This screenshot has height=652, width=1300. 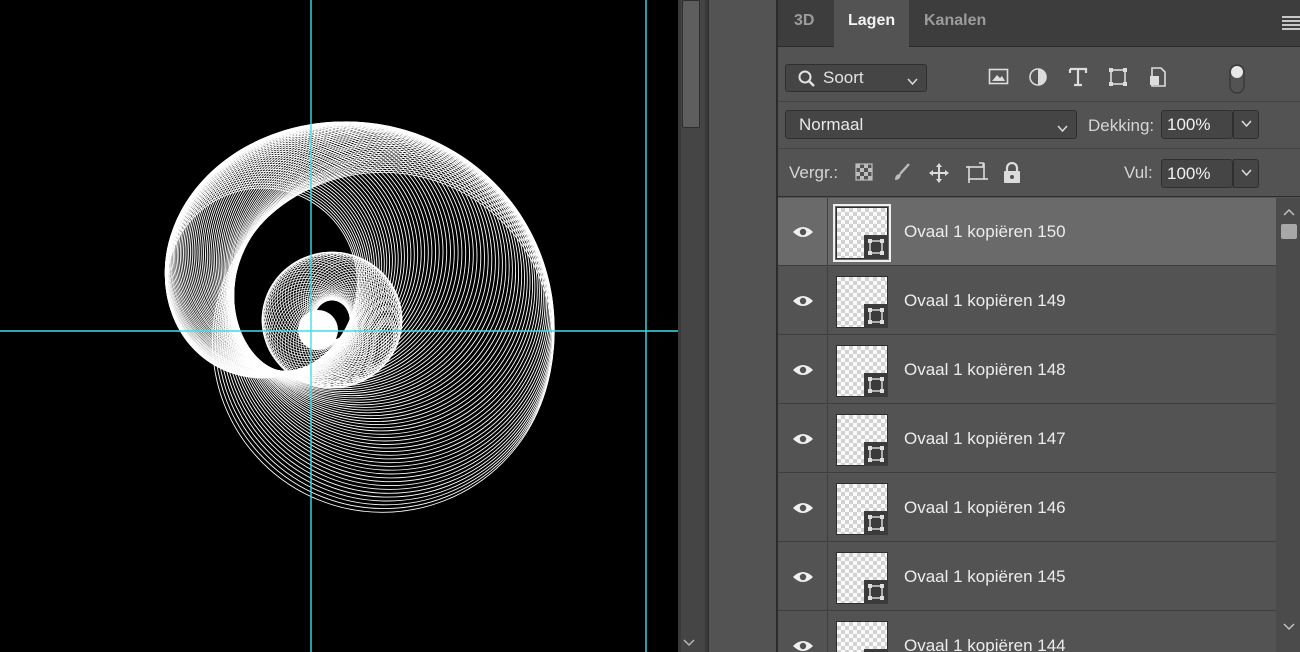 What do you see at coordinates (831, 124) in the screenshot?
I see `blend-mode-value: Normaal` at bounding box center [831, 124].